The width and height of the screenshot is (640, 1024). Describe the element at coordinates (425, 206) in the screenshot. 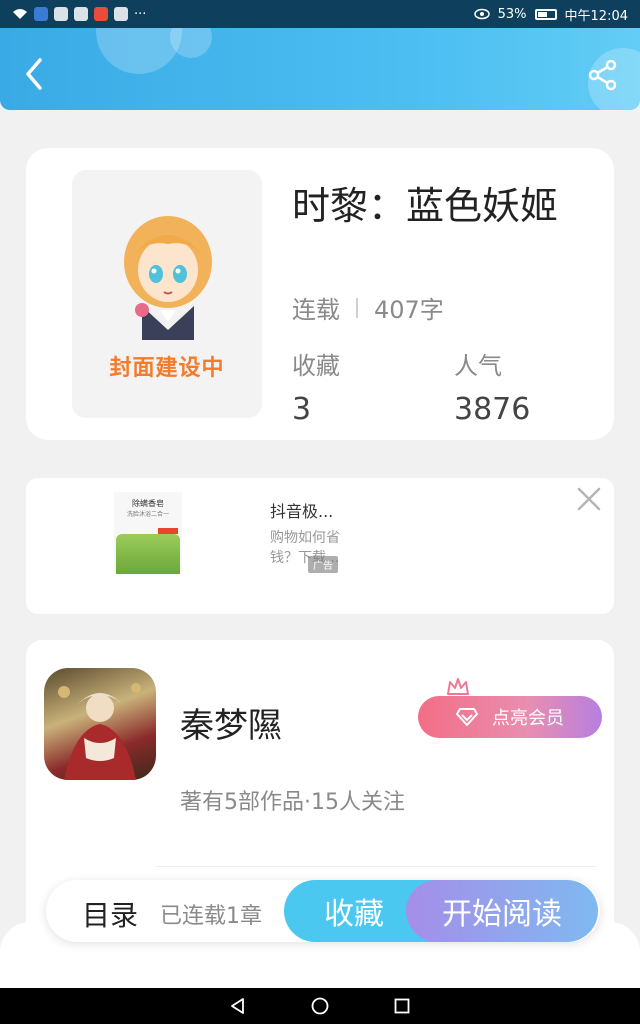

I see `book-title: 时黎：蓝色妖姬` at that location.